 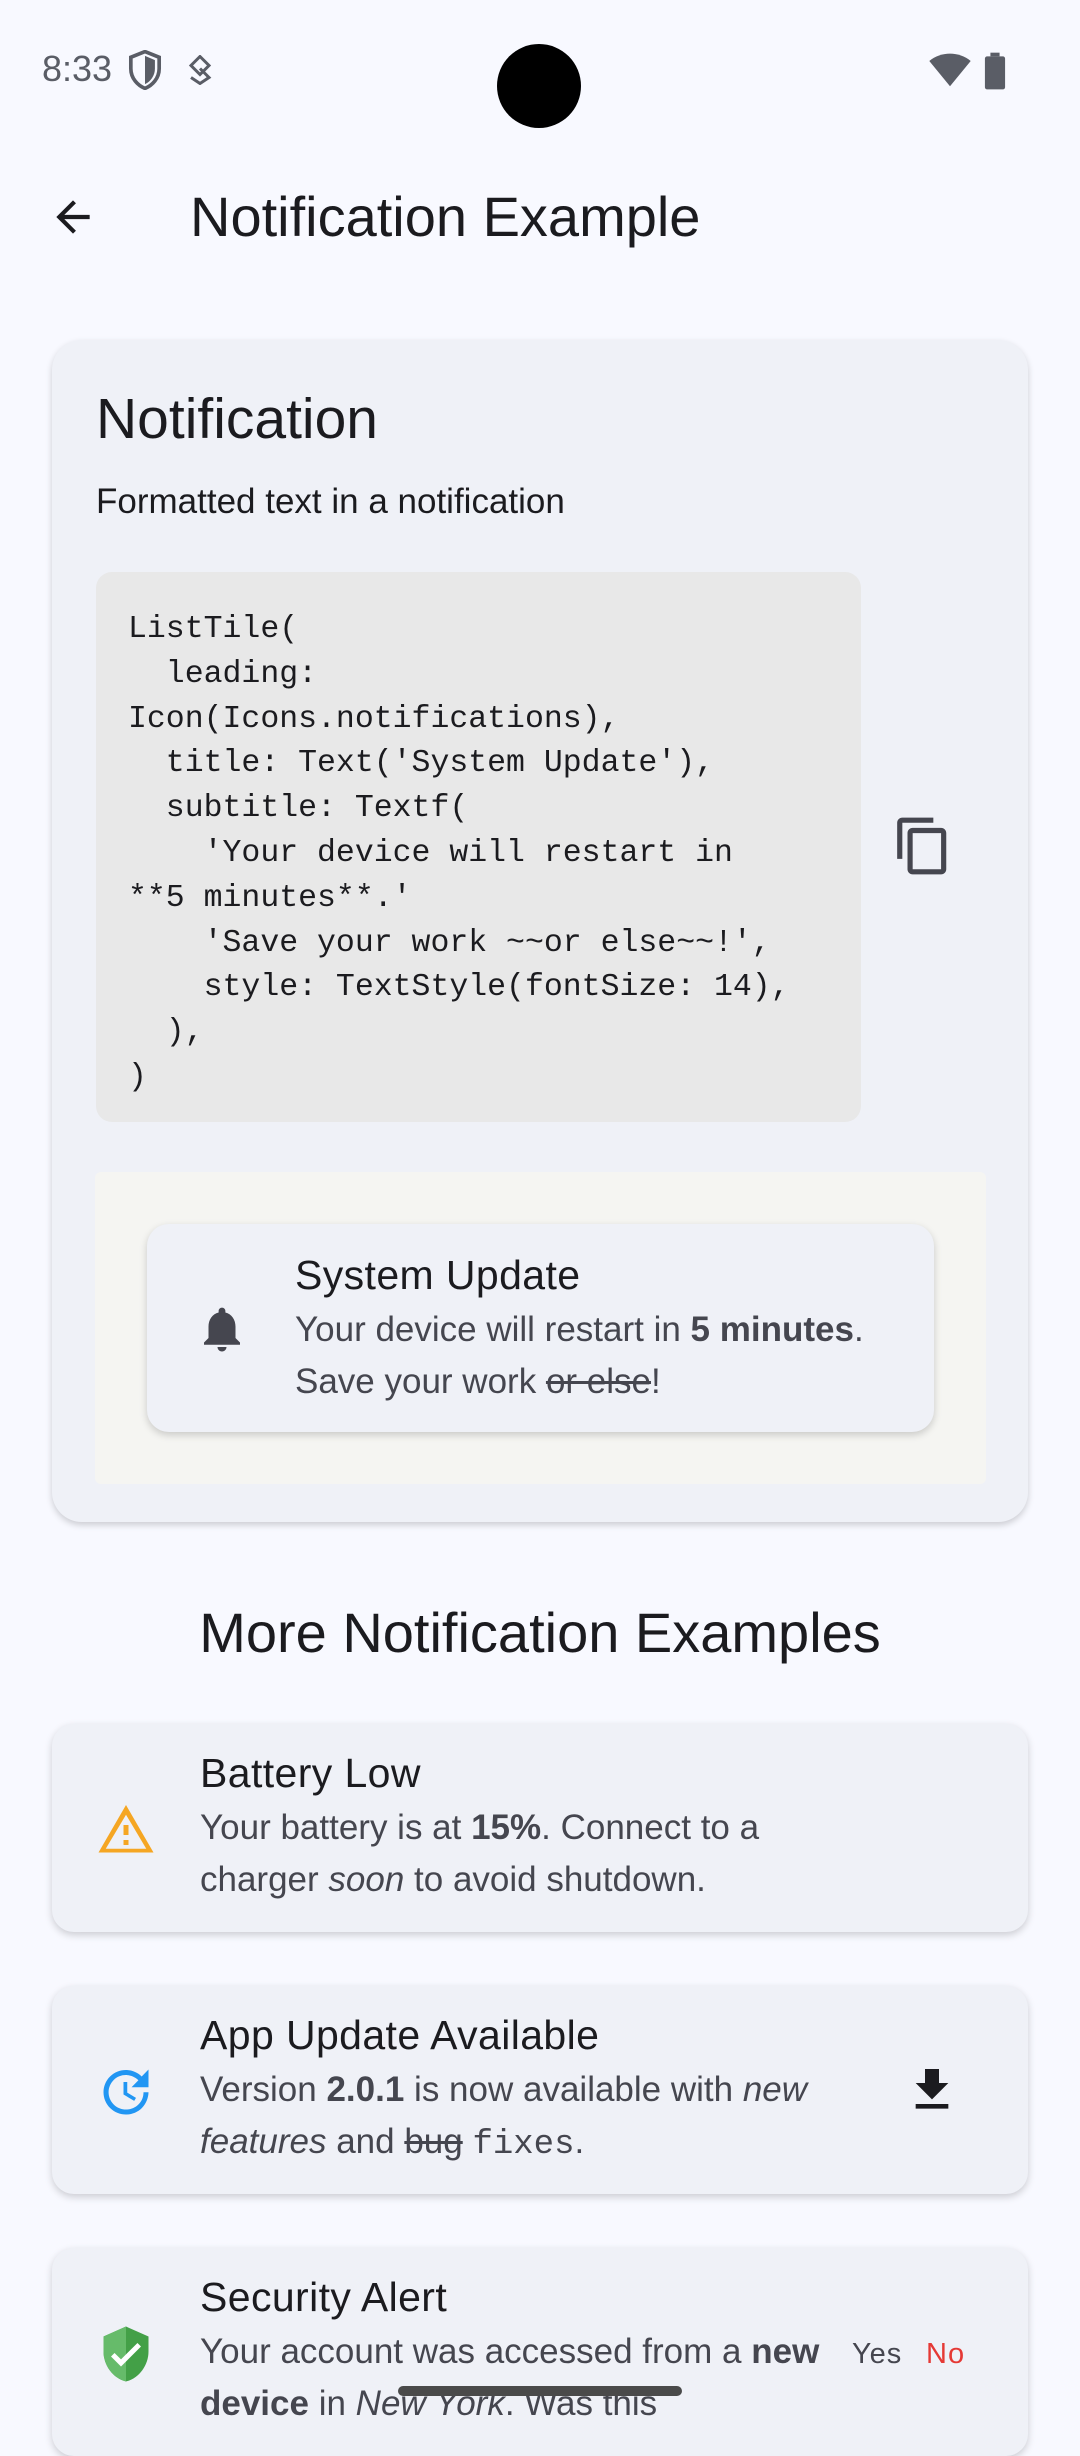 I want to click on download-button, so click(x=932, y=2090).